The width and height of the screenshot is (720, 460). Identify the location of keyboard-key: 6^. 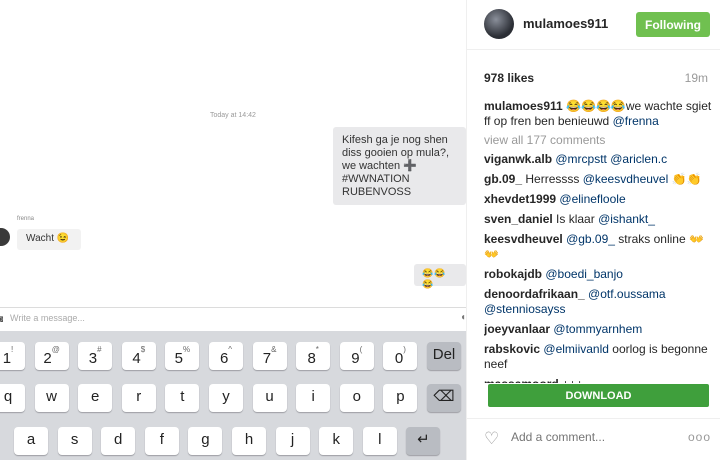
(226, 356).